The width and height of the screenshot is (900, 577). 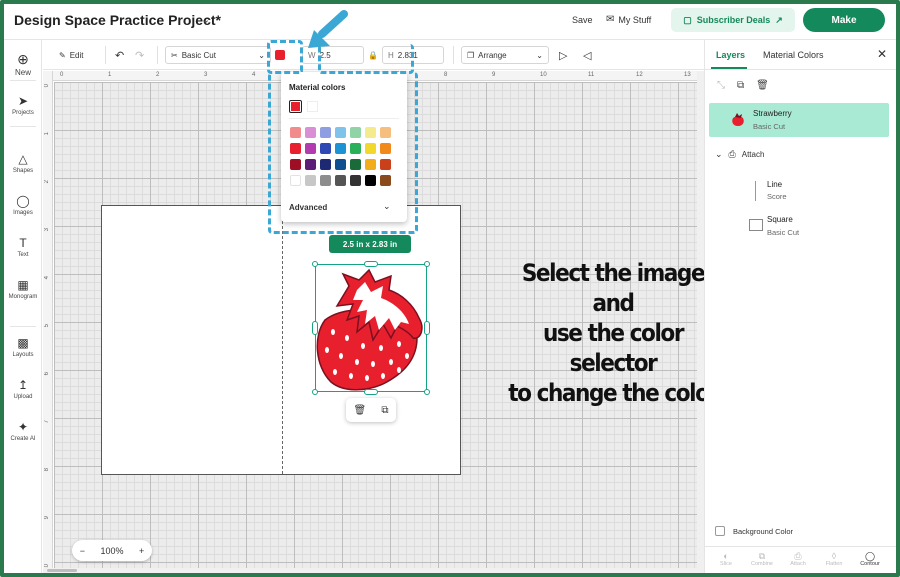 I want to click on tab-layers: Layers, so click(x=730, y=55).